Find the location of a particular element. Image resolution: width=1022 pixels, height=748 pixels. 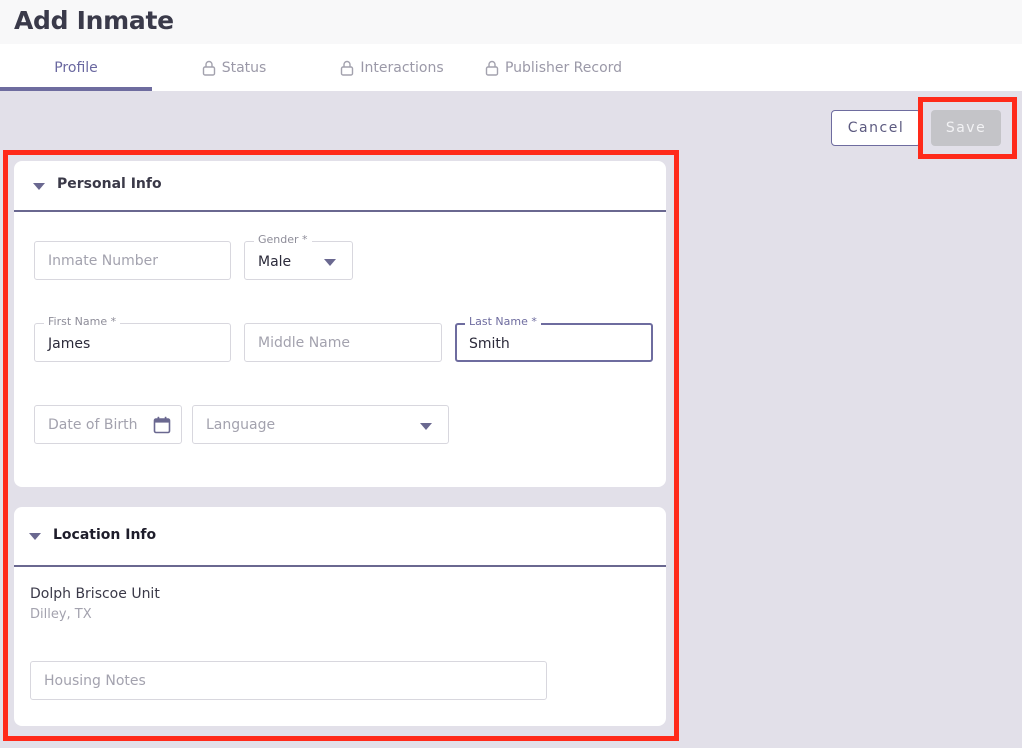

tab-label: Profile is located at coordinates (76, 67).